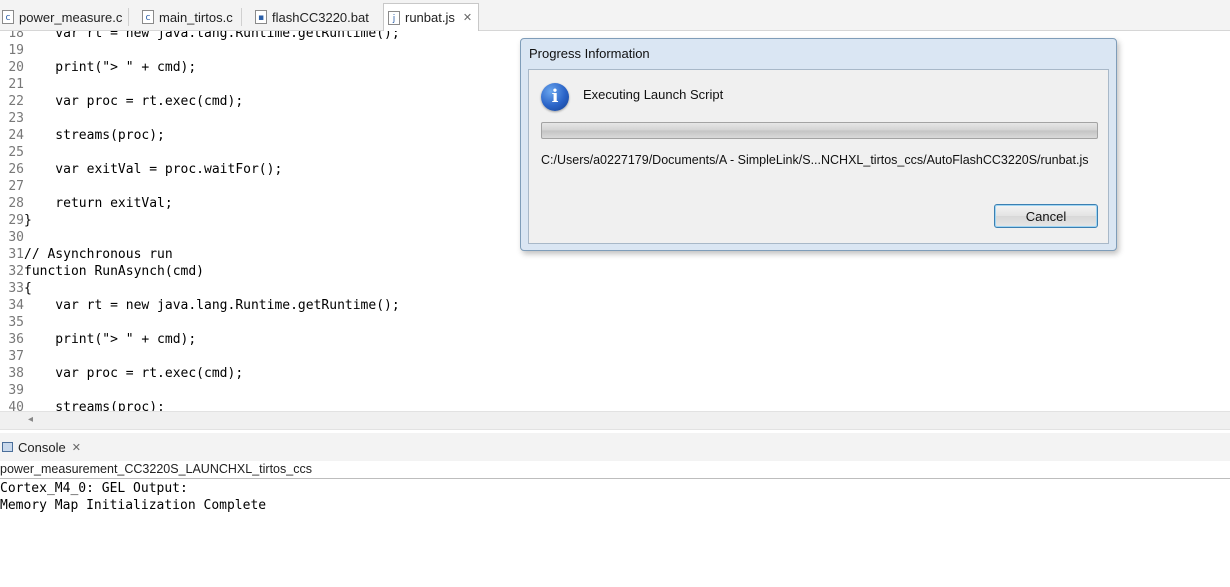 The image size is (1230, 587). Describe the element at coordinates (261, 17) in the screenshot. I see `bat-file-icon: ▪` at that location.